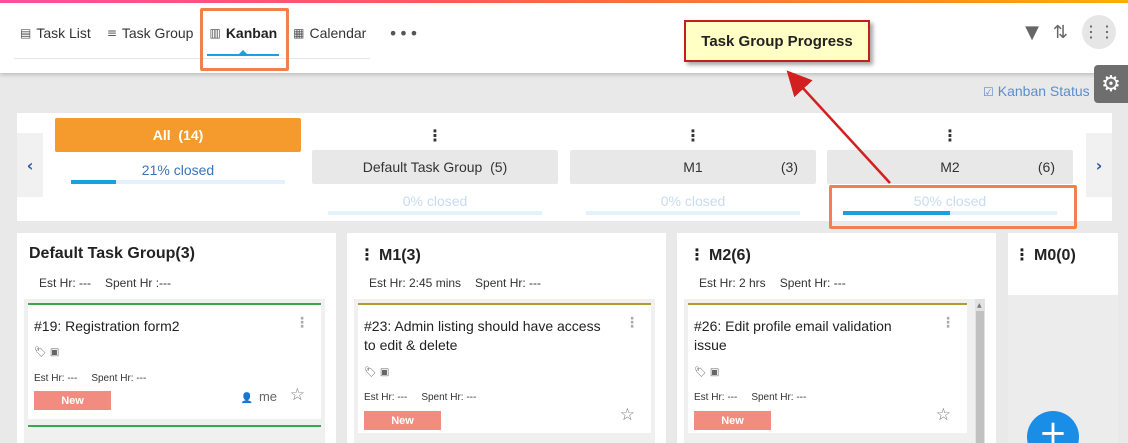 The height and width of the screenshot is (443, 1128). Describe the element at coordinates (838, 127) in the screenshot. I see `callout-arrow` at that location.